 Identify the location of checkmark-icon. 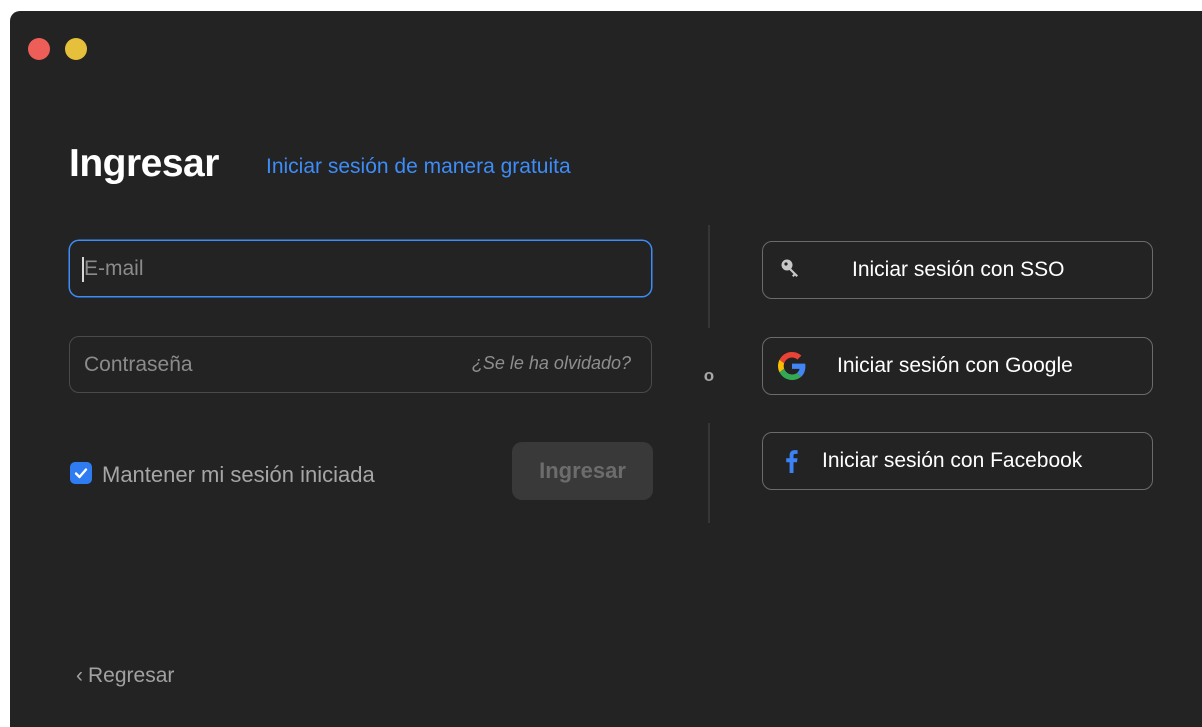
(81, 473).